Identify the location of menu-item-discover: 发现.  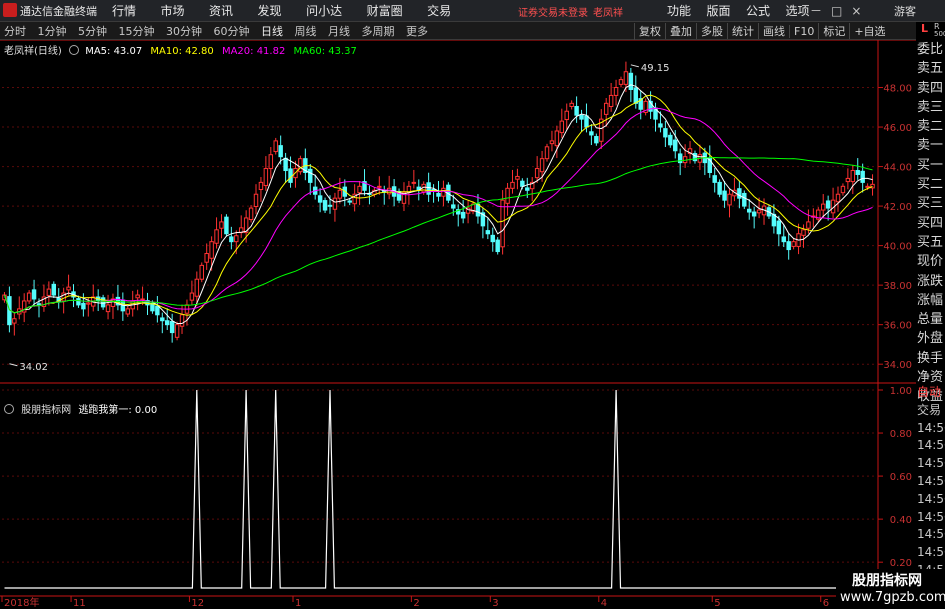
(270, 10).